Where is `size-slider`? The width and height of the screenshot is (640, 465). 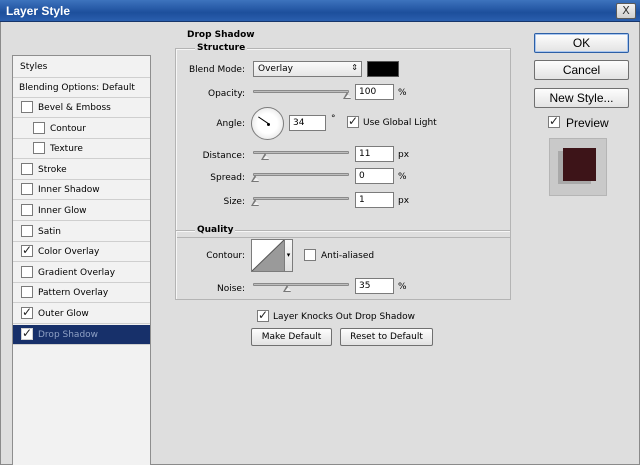 size-slider is located at coordinates (301, 198).